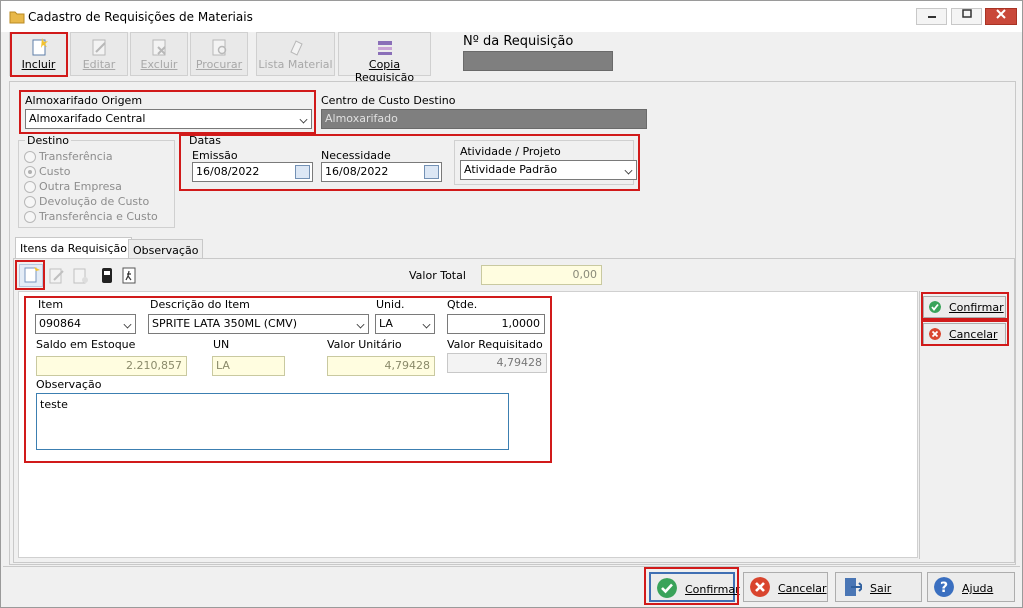 This screenshot has height=608, width=1023. What do you see at coordinates (853, 587) in the screenshot?
I see `exit-door-icon` at bounding box center [853, 587].